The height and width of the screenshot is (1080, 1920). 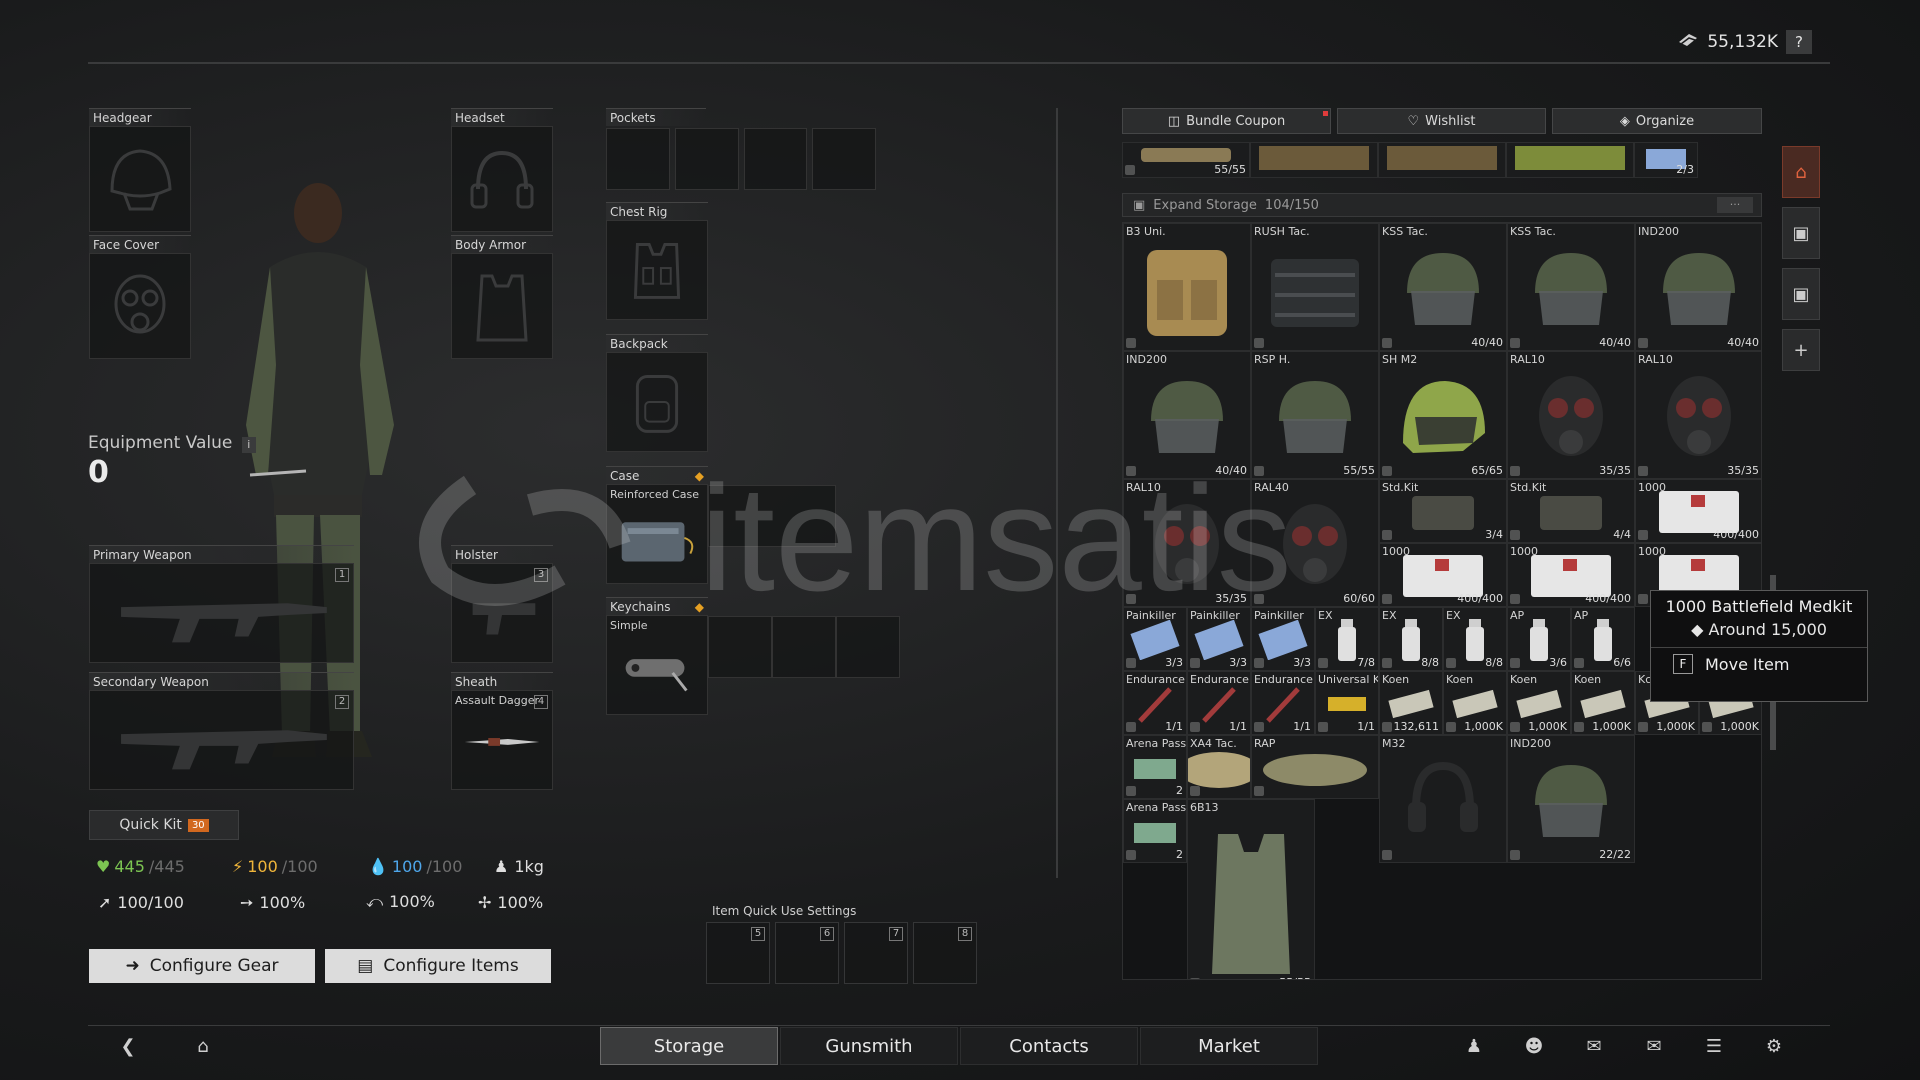 What do you see at coordinates (1654, 1046) in the screenshot?
I see `mail-icon: ✉` at bounding box center [1654, 1046].